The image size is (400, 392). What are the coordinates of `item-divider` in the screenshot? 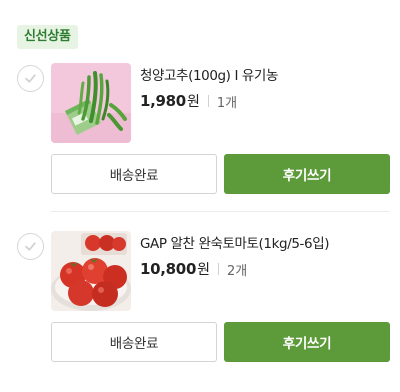 It's located at (220, 211).